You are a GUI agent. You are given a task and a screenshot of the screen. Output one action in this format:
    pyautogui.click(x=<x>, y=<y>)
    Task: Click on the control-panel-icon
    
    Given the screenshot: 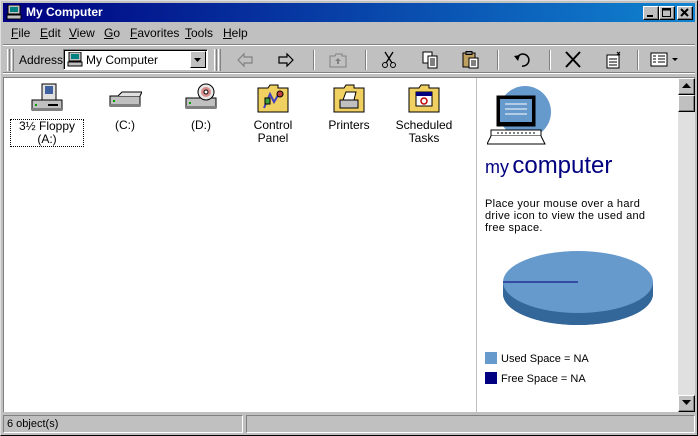 What is the action you would take?
    pyautogui.click(x=273, y=99)
    